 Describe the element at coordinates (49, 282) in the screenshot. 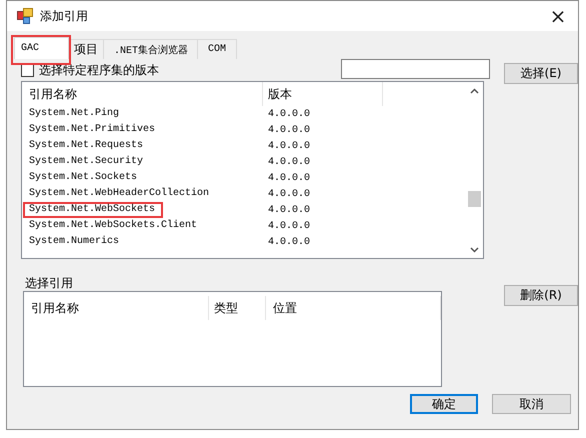

I see `section-label: 选择引用` at that location.